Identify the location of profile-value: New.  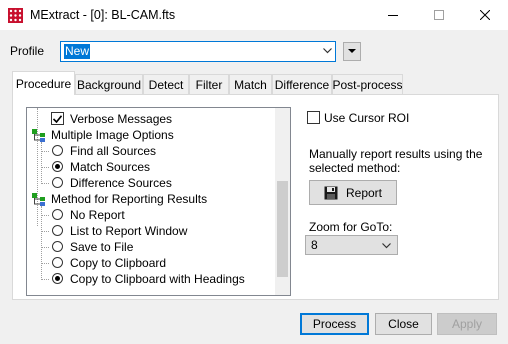
(77, 51).